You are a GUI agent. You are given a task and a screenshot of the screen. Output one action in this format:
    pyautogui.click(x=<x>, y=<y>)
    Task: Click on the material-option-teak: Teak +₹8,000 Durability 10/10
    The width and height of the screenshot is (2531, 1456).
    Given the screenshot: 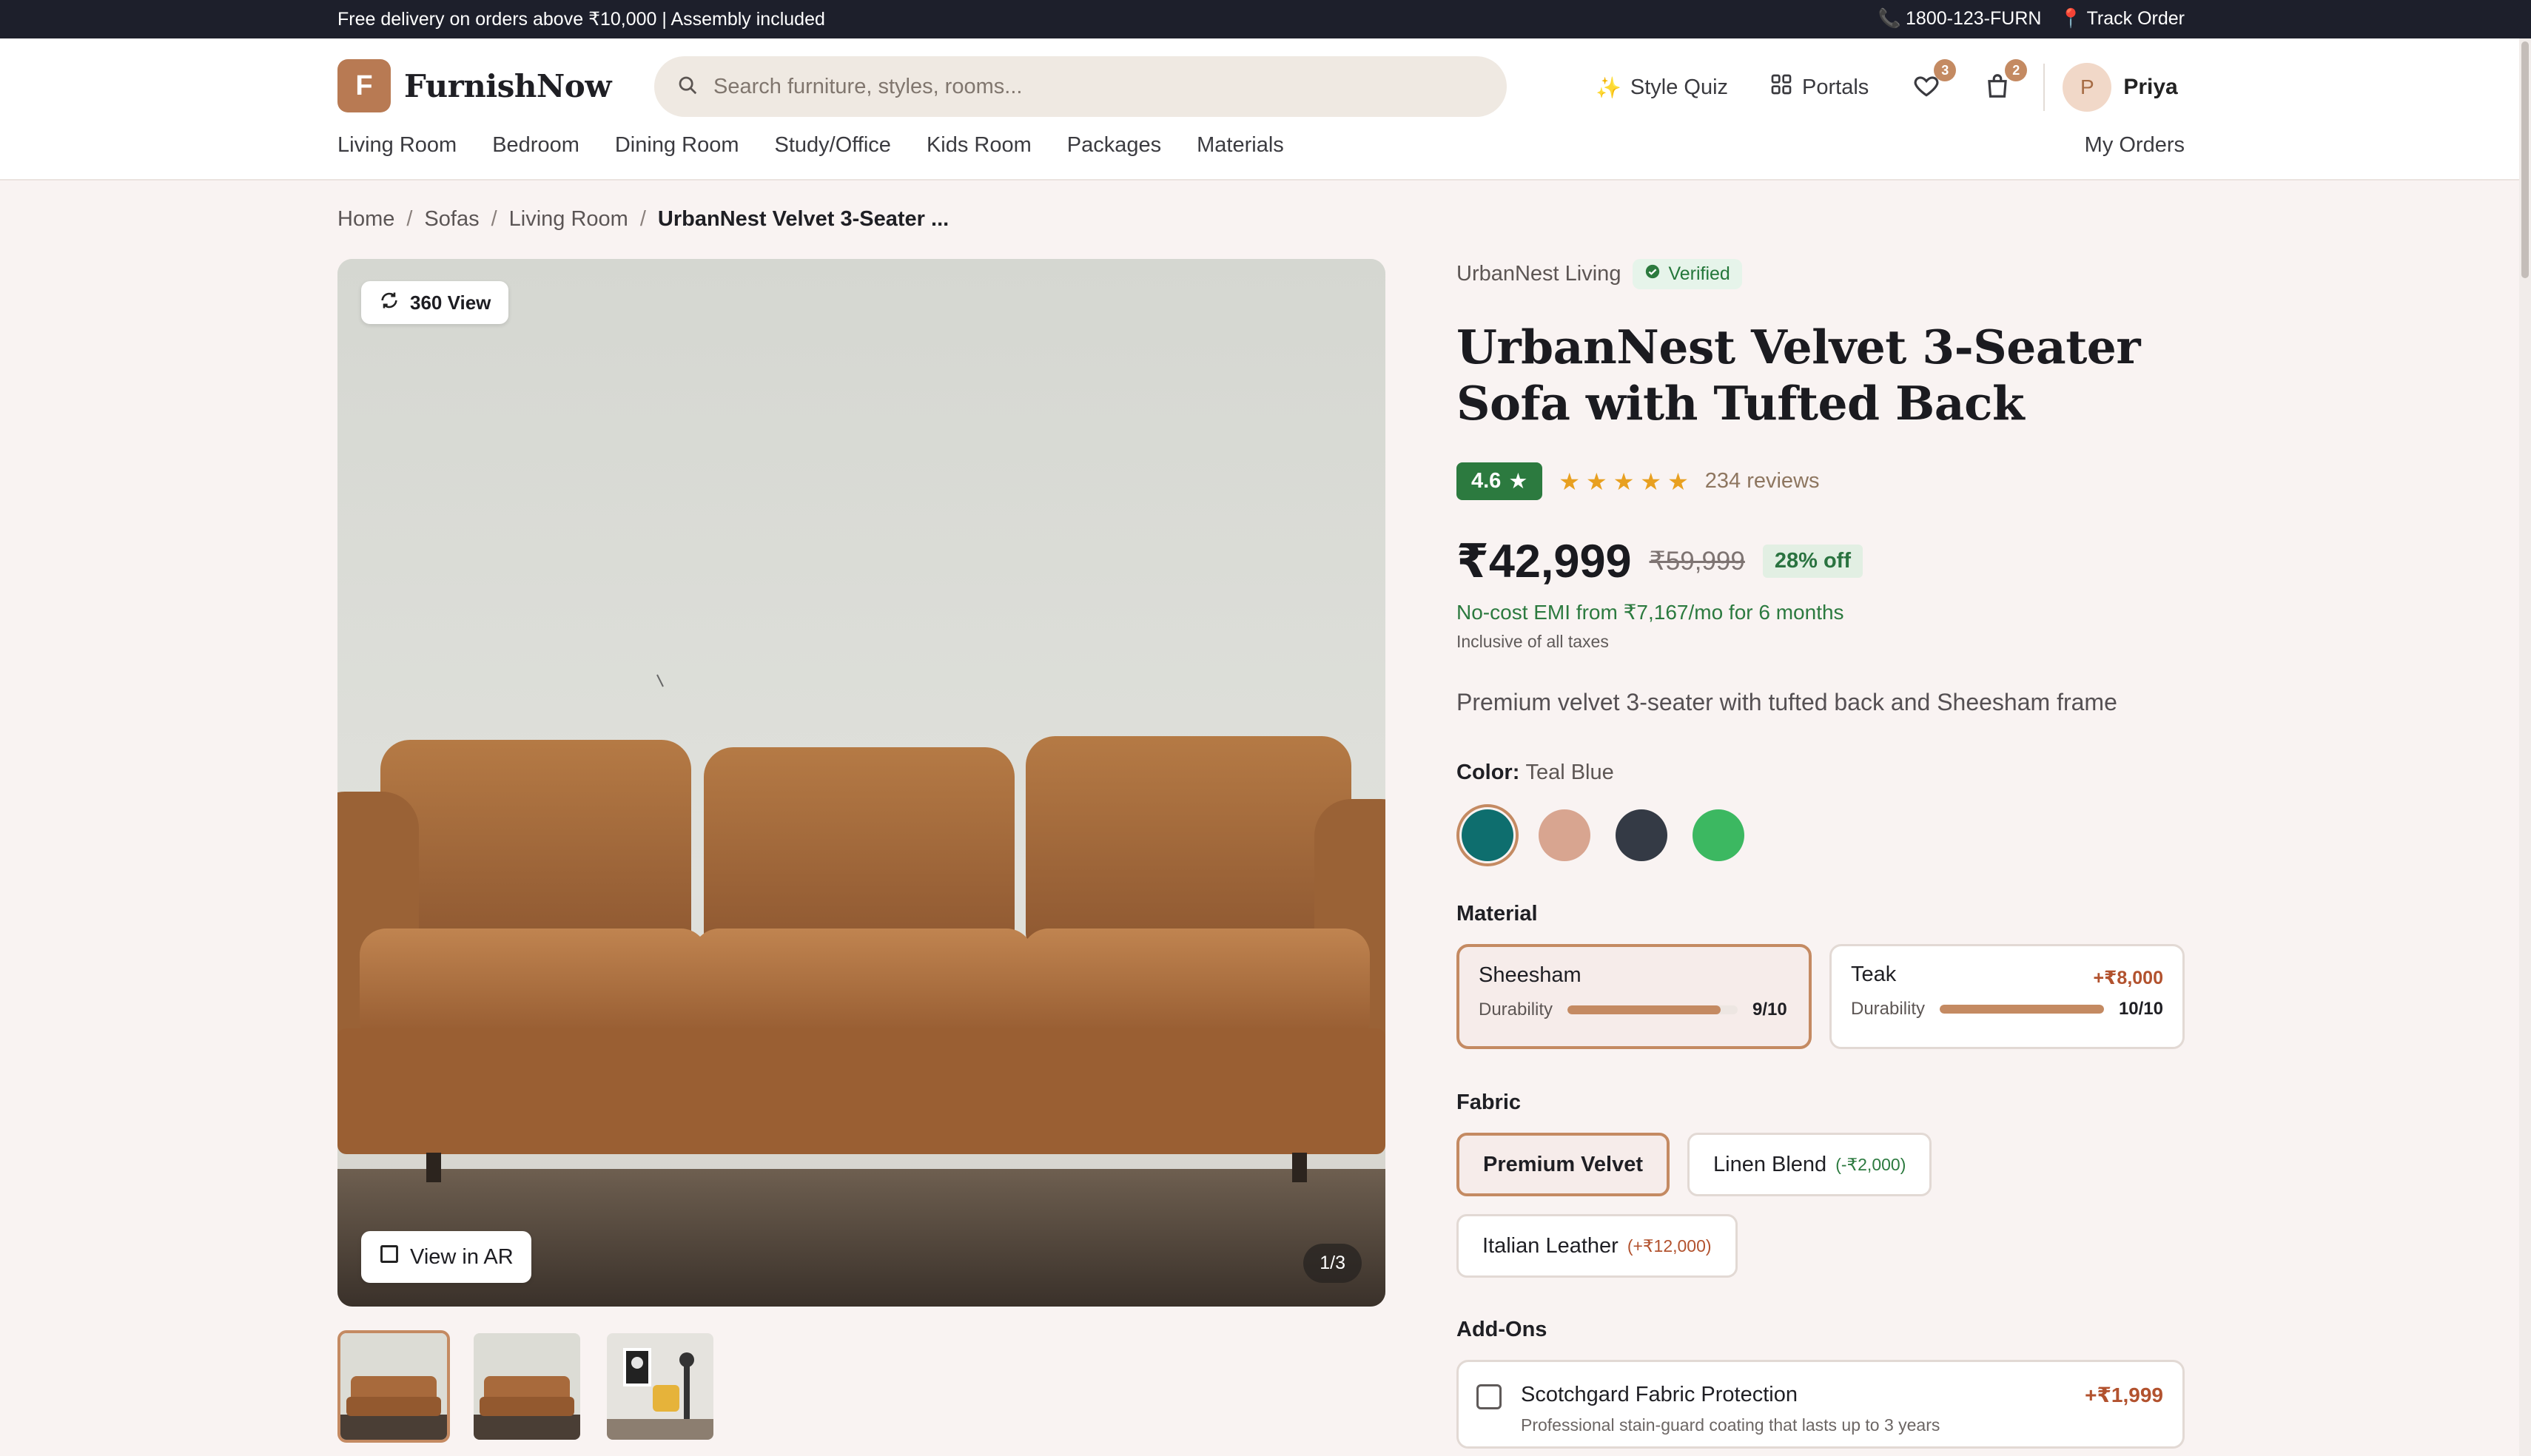 What is the action you would take?
    pyautogui.click(x=2007, y=997)
    